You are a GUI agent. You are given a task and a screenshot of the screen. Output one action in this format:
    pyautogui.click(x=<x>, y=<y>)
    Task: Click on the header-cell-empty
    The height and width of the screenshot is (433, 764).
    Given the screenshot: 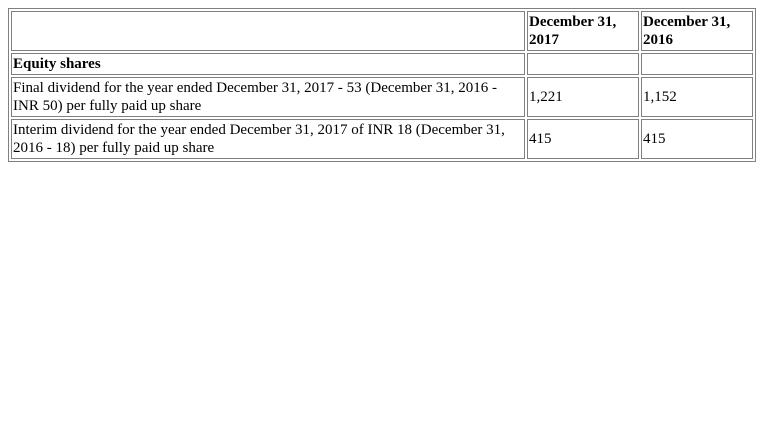 What is the action you would take?
    pyautogui.click(x=268, y=31)
    